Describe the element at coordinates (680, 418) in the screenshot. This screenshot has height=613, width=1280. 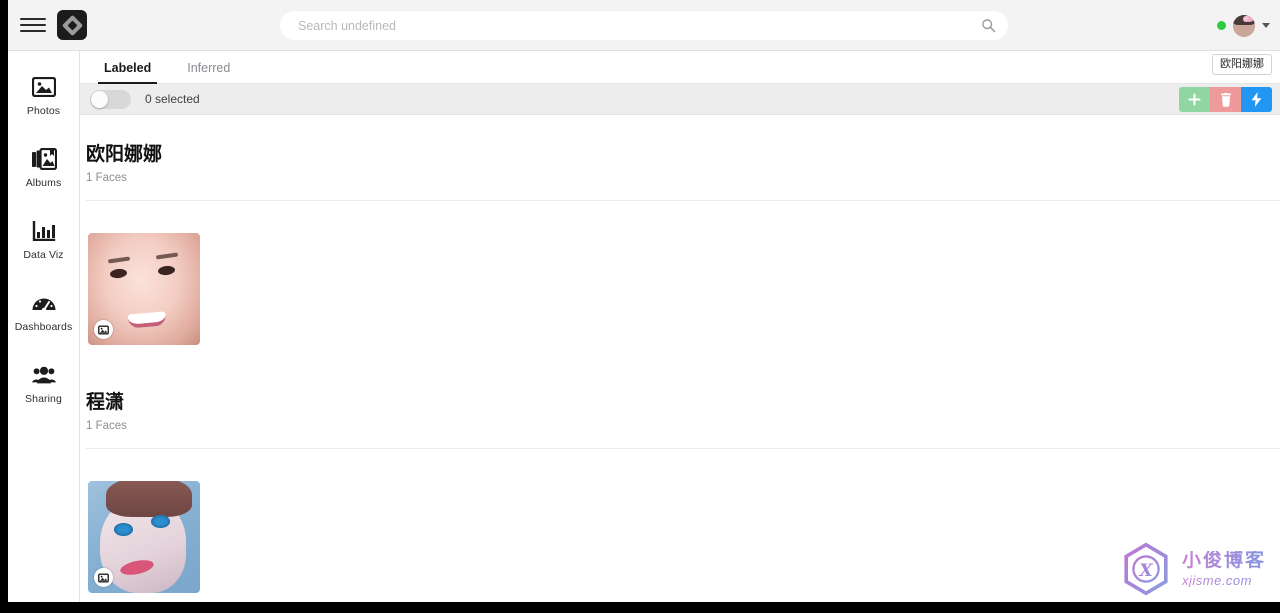
I see `face-group-header: 程潇 1 Faces` at that location.